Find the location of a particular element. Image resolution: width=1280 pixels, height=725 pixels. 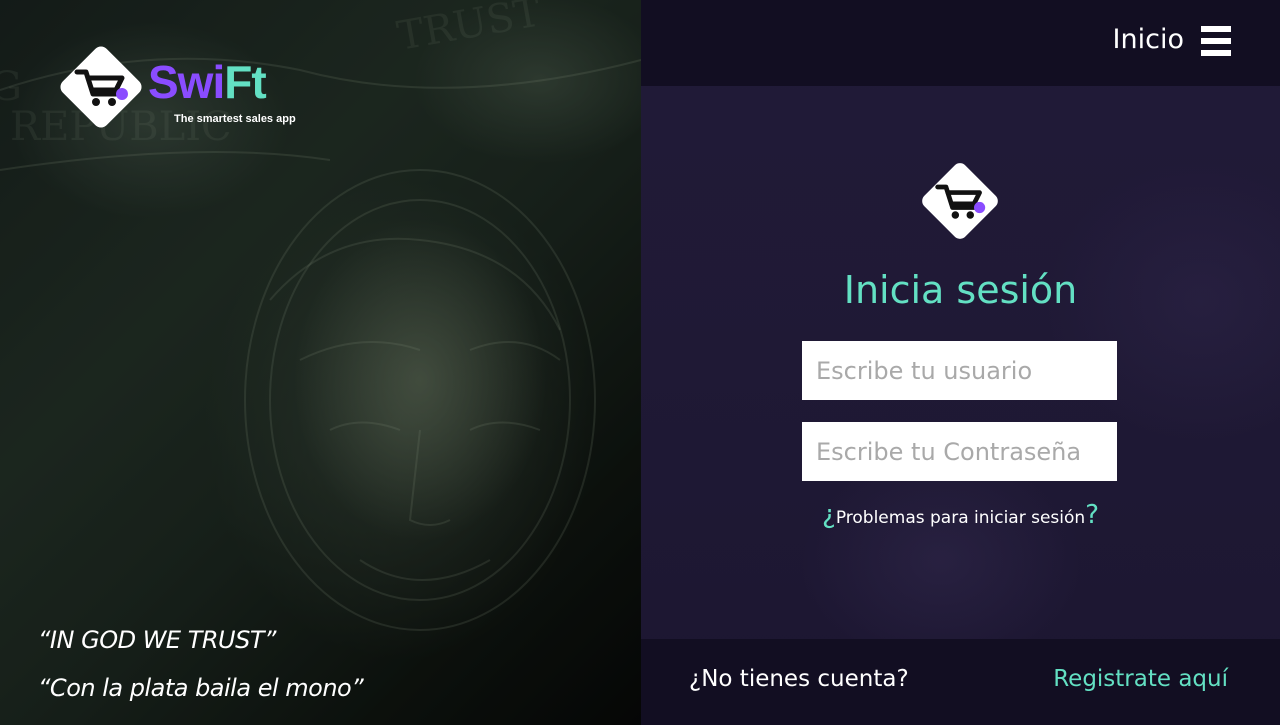

bottom-bar: ¿No tienes cuenta? Registrate aquí is located at coordinates (960, 682).